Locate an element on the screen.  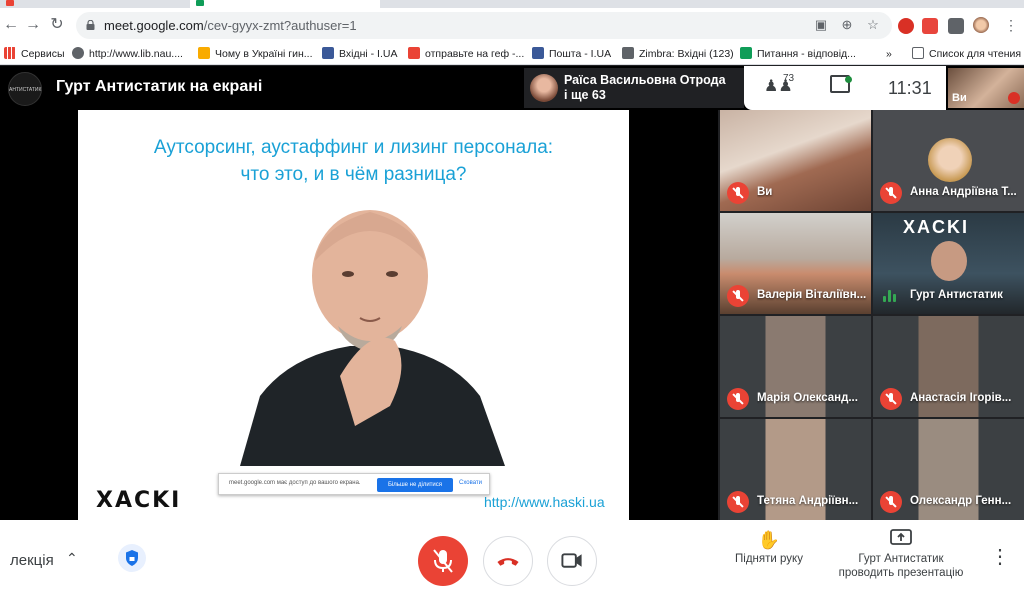
page-icon is located at coordinates (204, 53).